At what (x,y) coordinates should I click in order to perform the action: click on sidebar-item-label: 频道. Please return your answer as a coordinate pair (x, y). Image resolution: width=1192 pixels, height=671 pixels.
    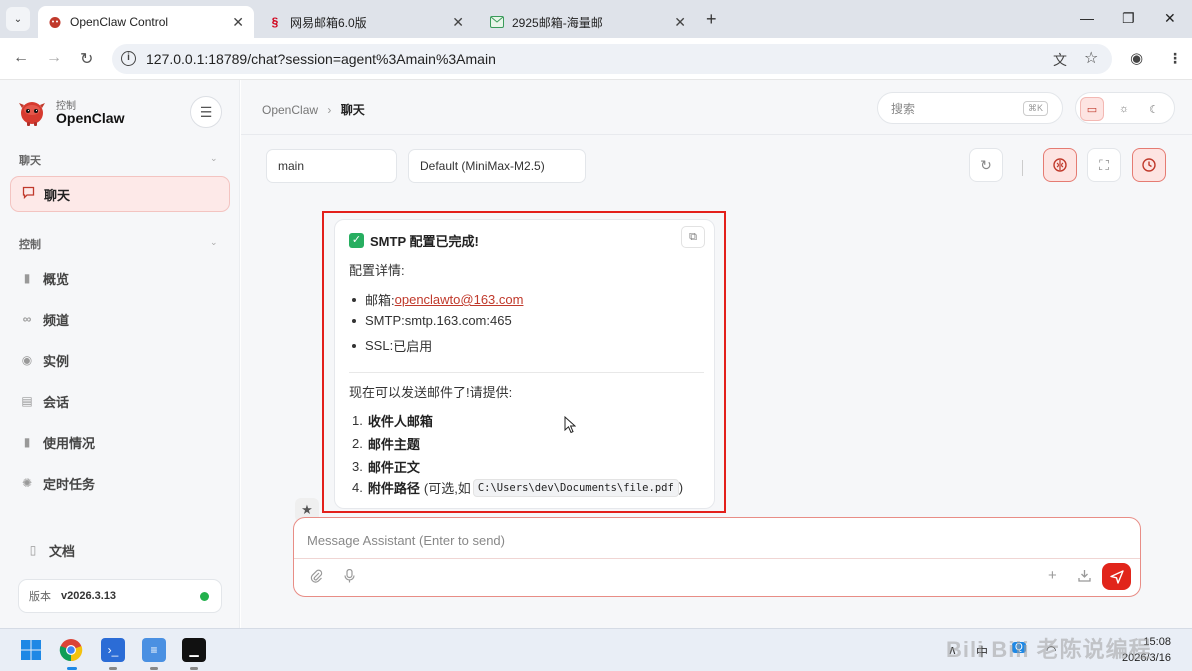
    Looking at the image, I should click on (56, 320).